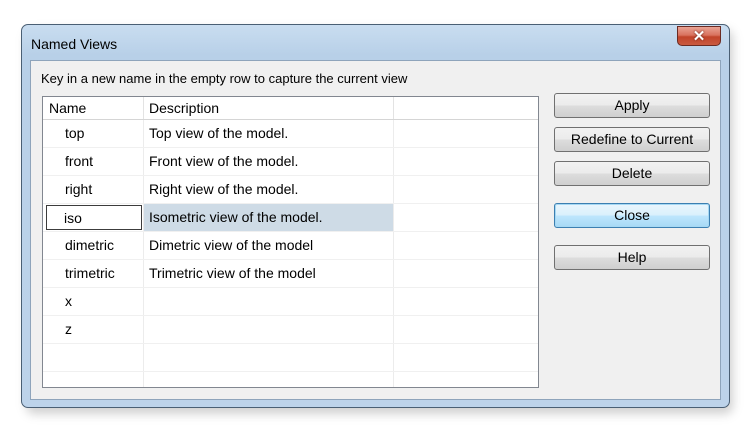 The height and width of the screenshot is (428, 755). Describe the element at coordinates (74, 44) in the screenshot. I see `dialog-title: Named Views` at that location.